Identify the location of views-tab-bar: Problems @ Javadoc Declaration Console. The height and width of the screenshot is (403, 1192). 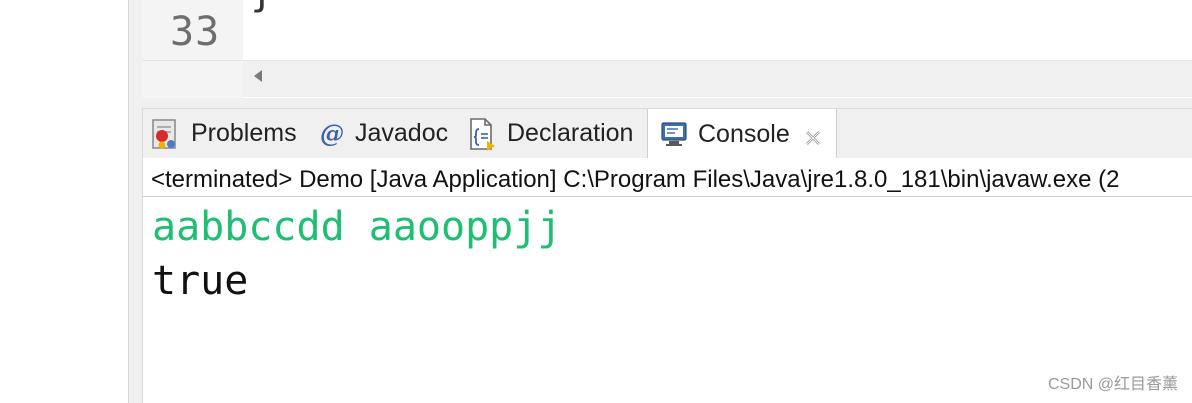
(667, 133).